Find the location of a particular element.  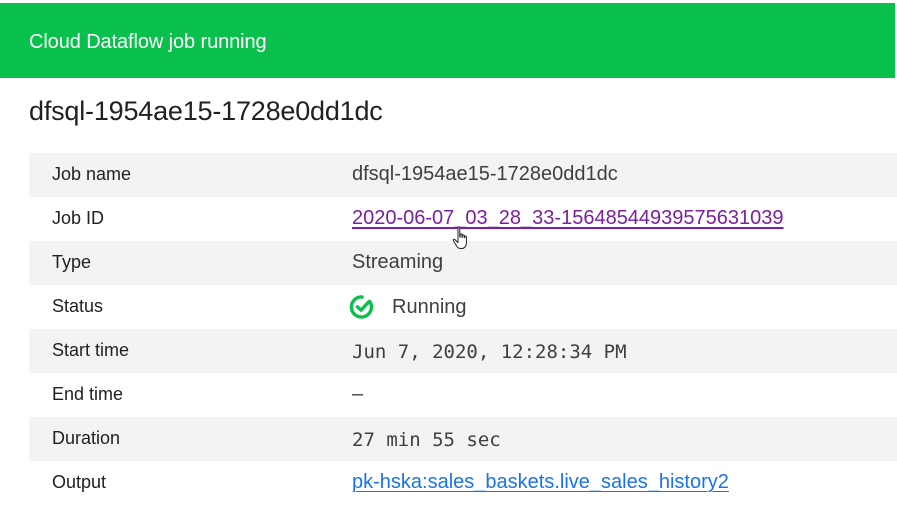

row-label: End time is located at coordinates (88, 394).